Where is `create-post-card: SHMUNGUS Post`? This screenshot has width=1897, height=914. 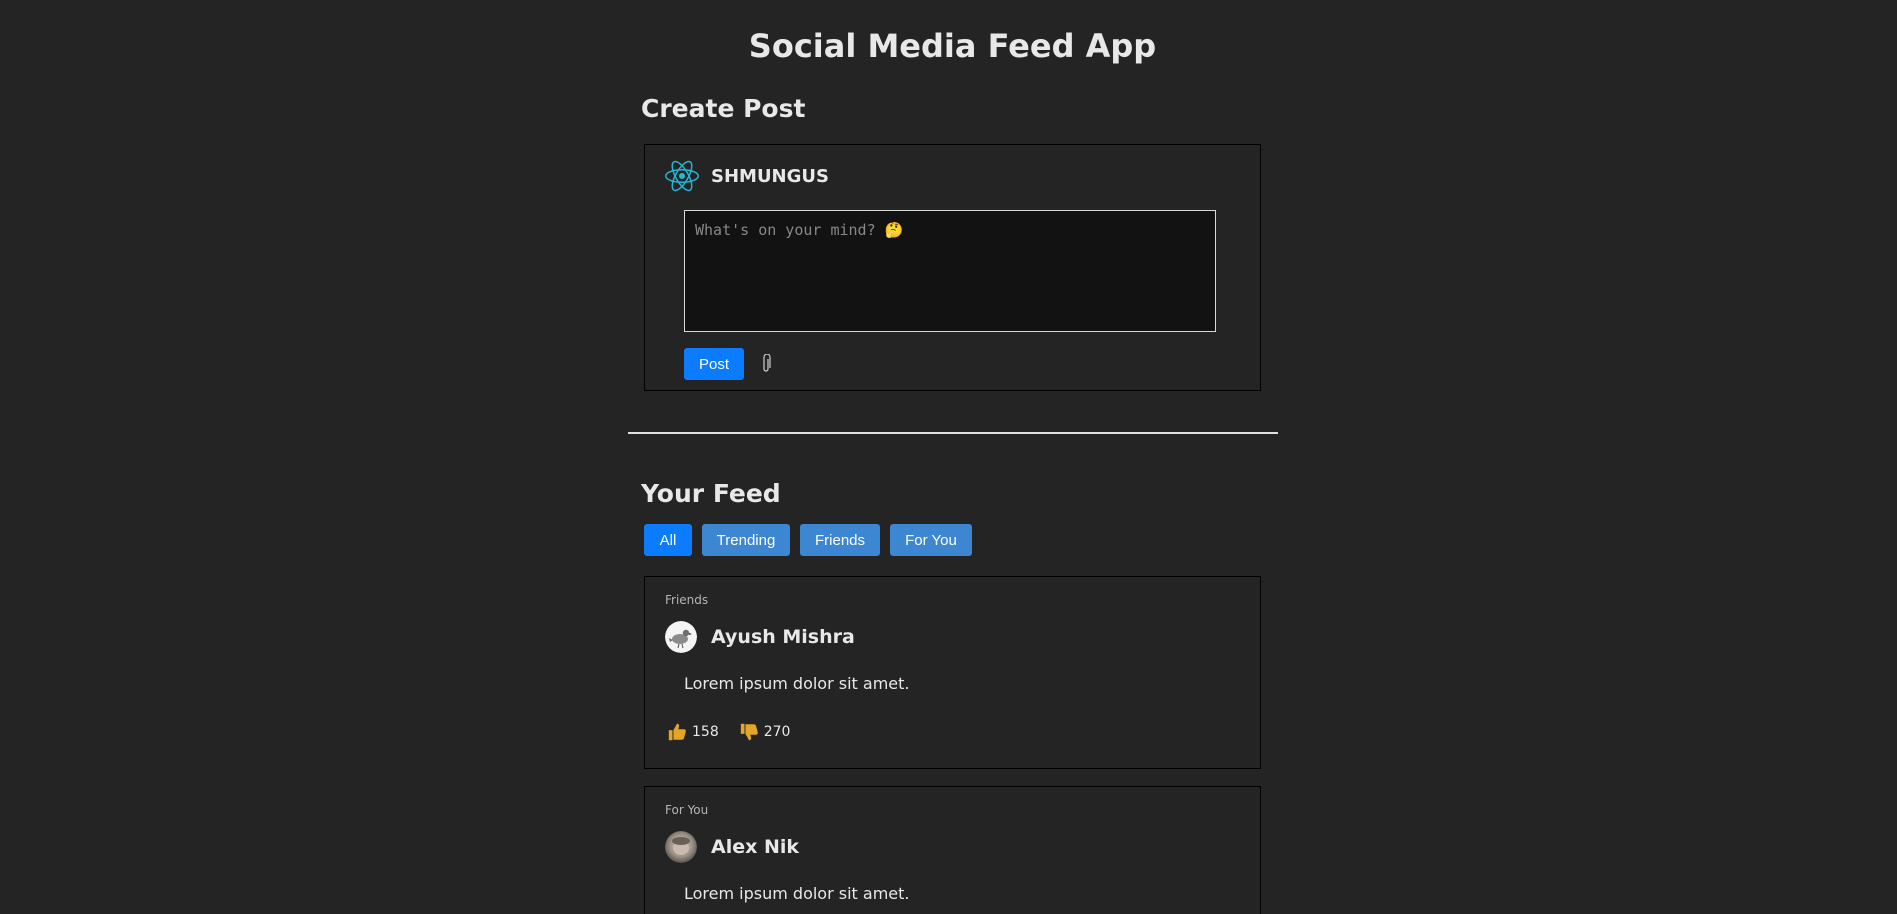
create-post-card: SHMUNGUS Post is located at coordinates (952, 267).